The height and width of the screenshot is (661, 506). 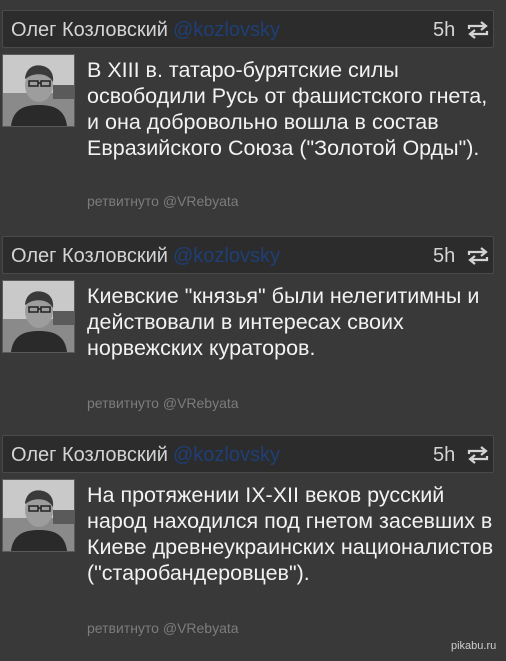 What do you see at coordinates (474, 646) in the screenshot?
I see `watermark: pikabu.ru` at bounding box center [474, 646].